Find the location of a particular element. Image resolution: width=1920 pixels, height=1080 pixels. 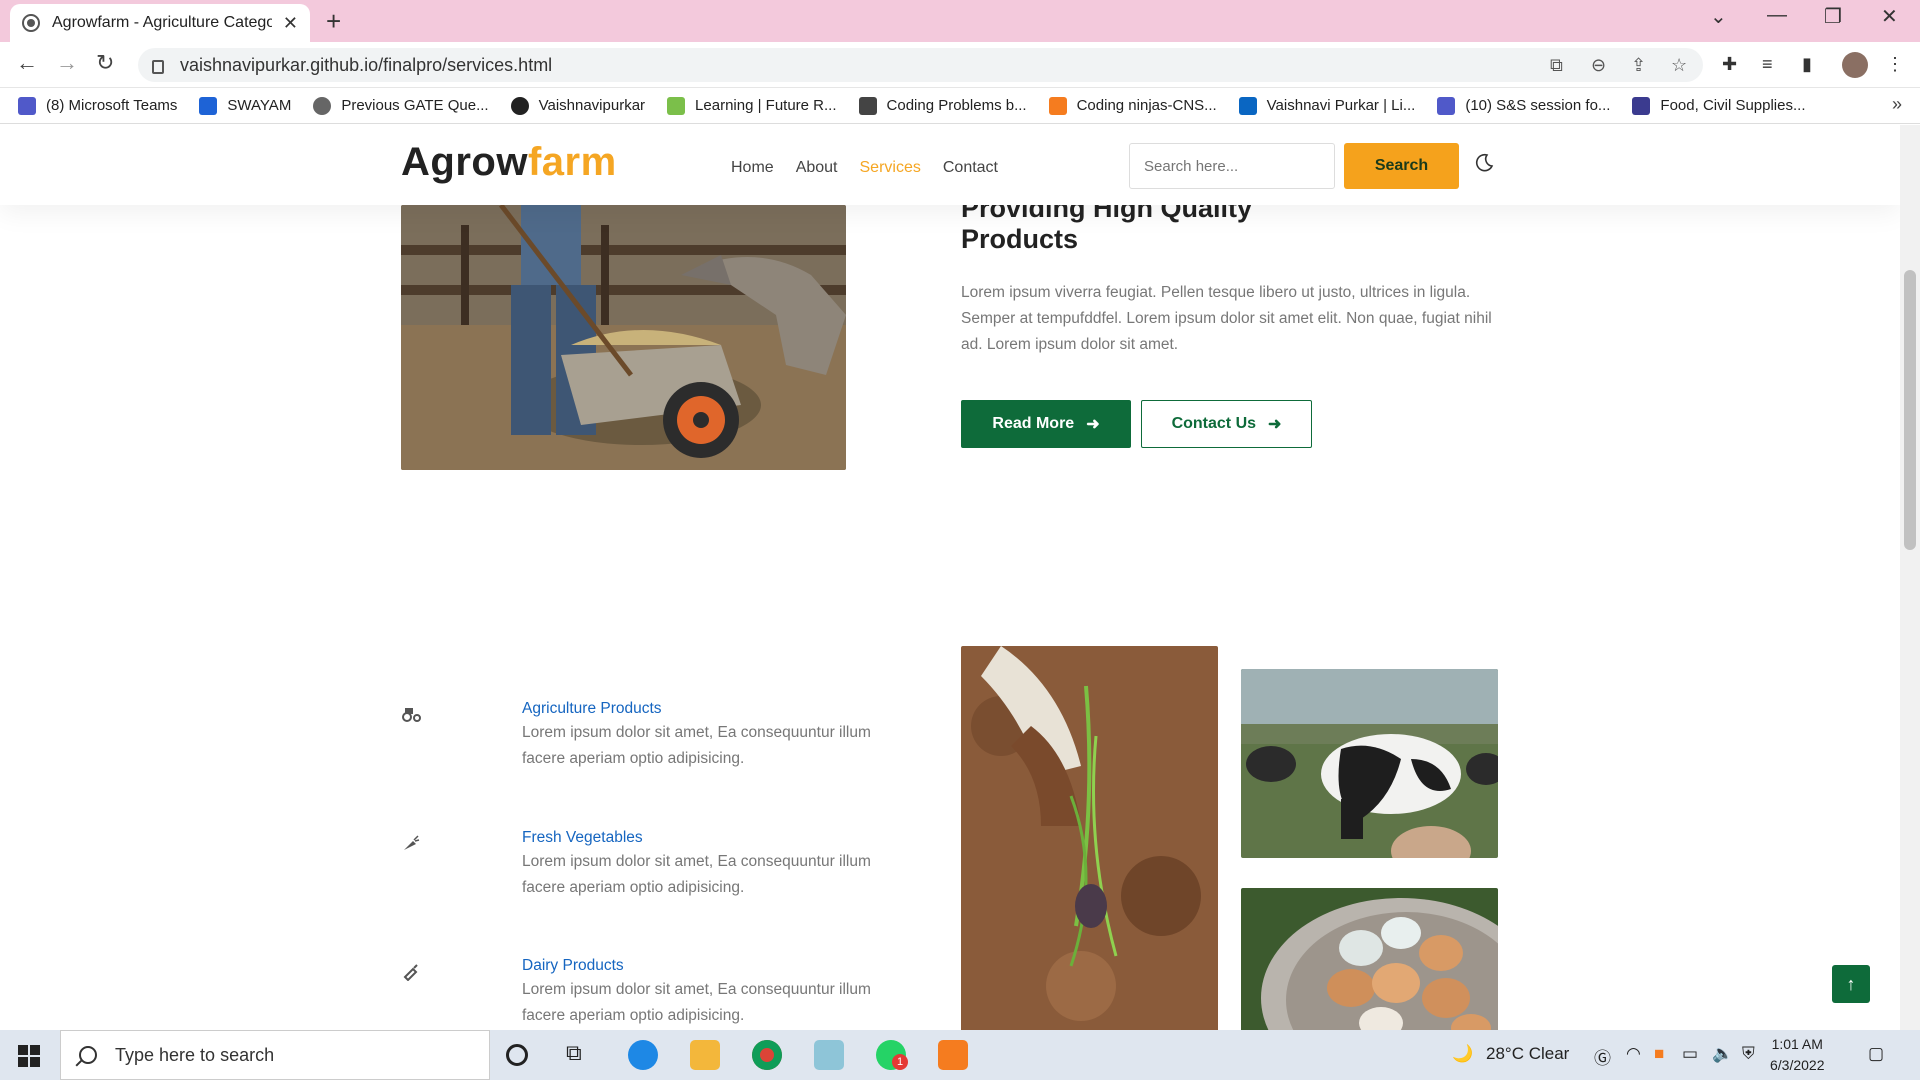

taskbar-search-box: Type here to search is located at coordinates (275, 1055).